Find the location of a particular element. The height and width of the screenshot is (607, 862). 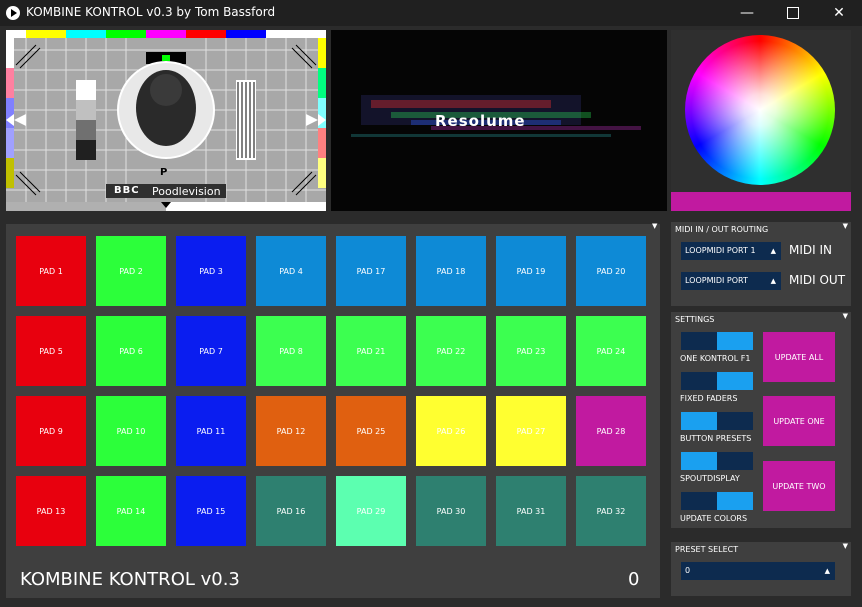

pad-button: PAD 22 is located at coordinates (451, 351).